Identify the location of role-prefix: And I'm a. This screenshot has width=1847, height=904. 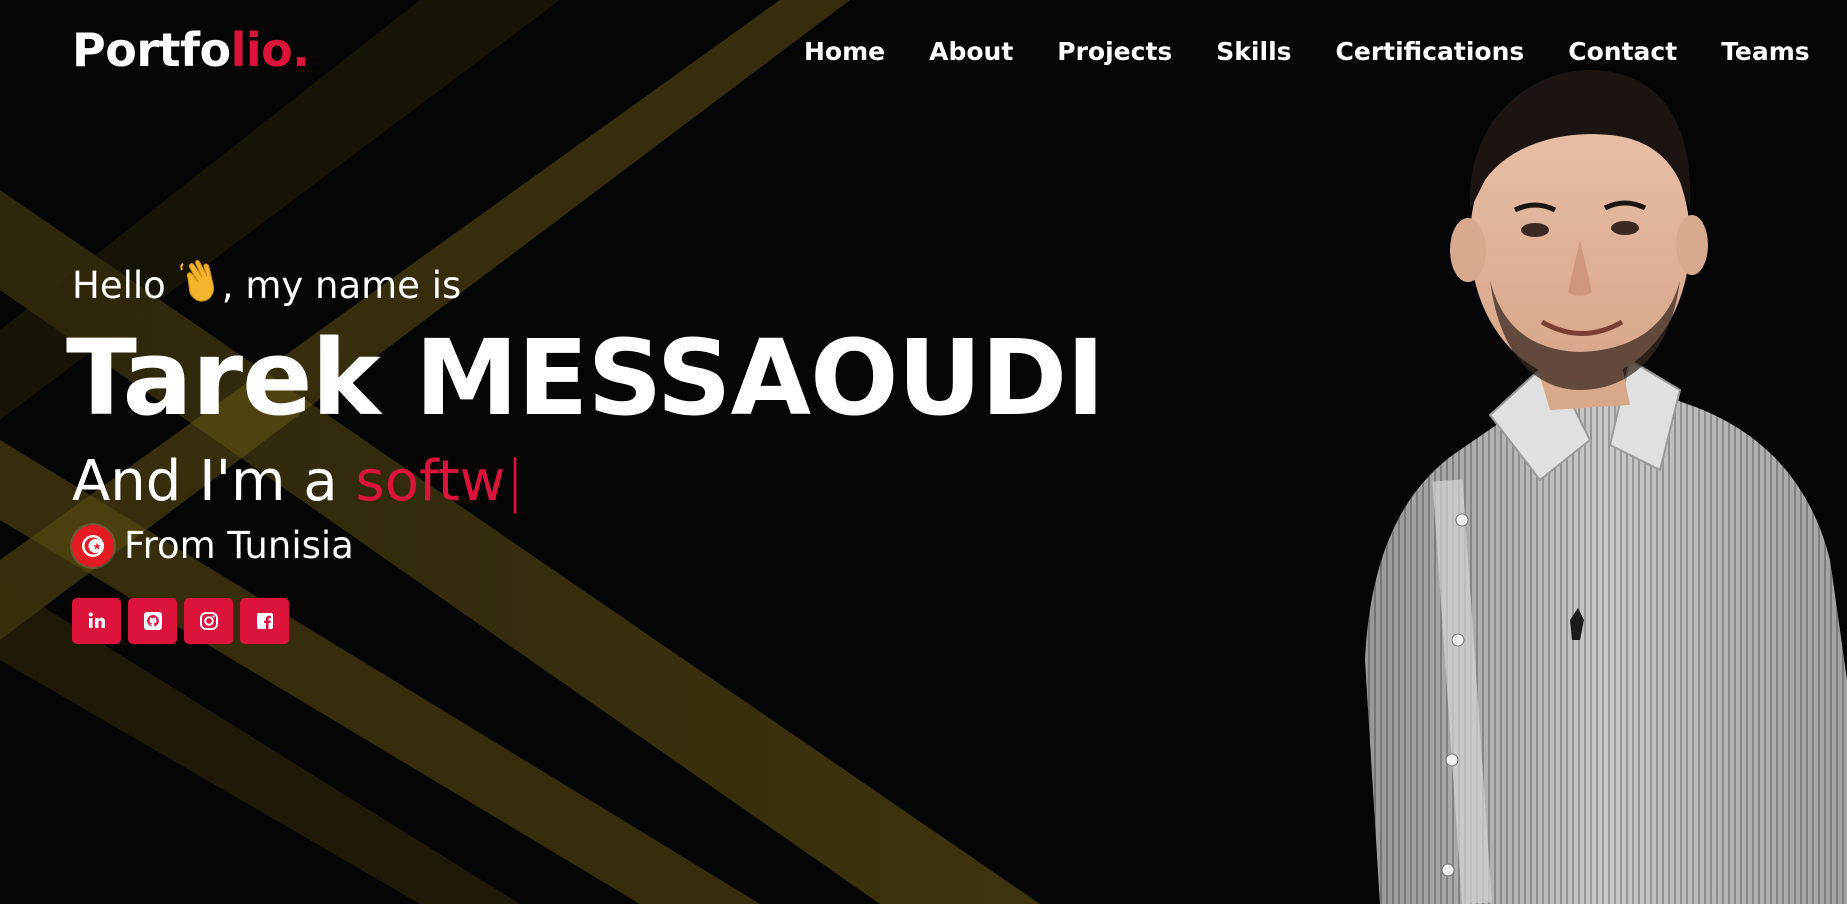
(214, 481).